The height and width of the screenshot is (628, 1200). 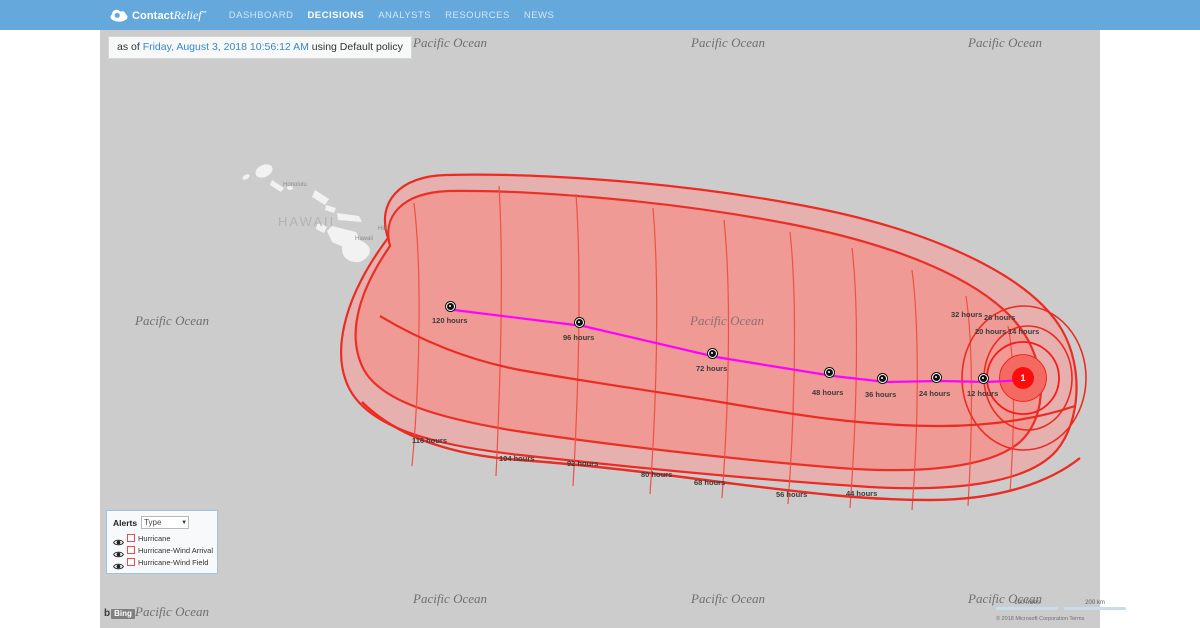 What do you see at coordinates (404, 15) in the screenshot?
I see `nav-link-analysts: ANALYSTS` at bounding box center [404, 15].